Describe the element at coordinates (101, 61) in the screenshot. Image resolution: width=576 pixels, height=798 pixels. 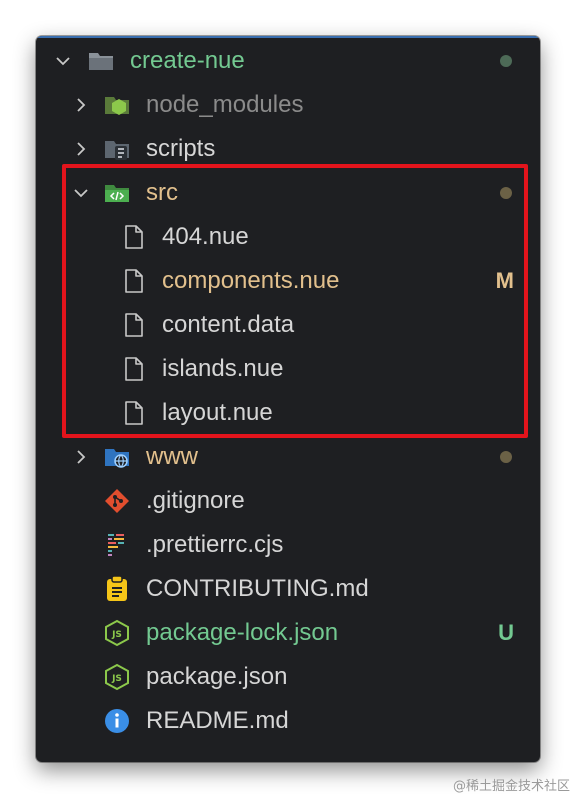
I see `folder-open-icon` at that location.